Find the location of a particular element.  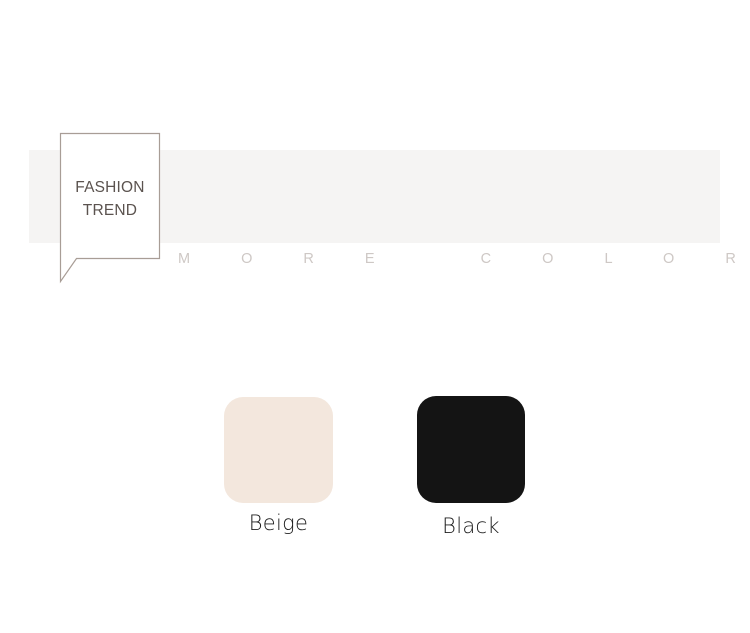

color-swatch-black: Black is located at coordinates (471, 467).